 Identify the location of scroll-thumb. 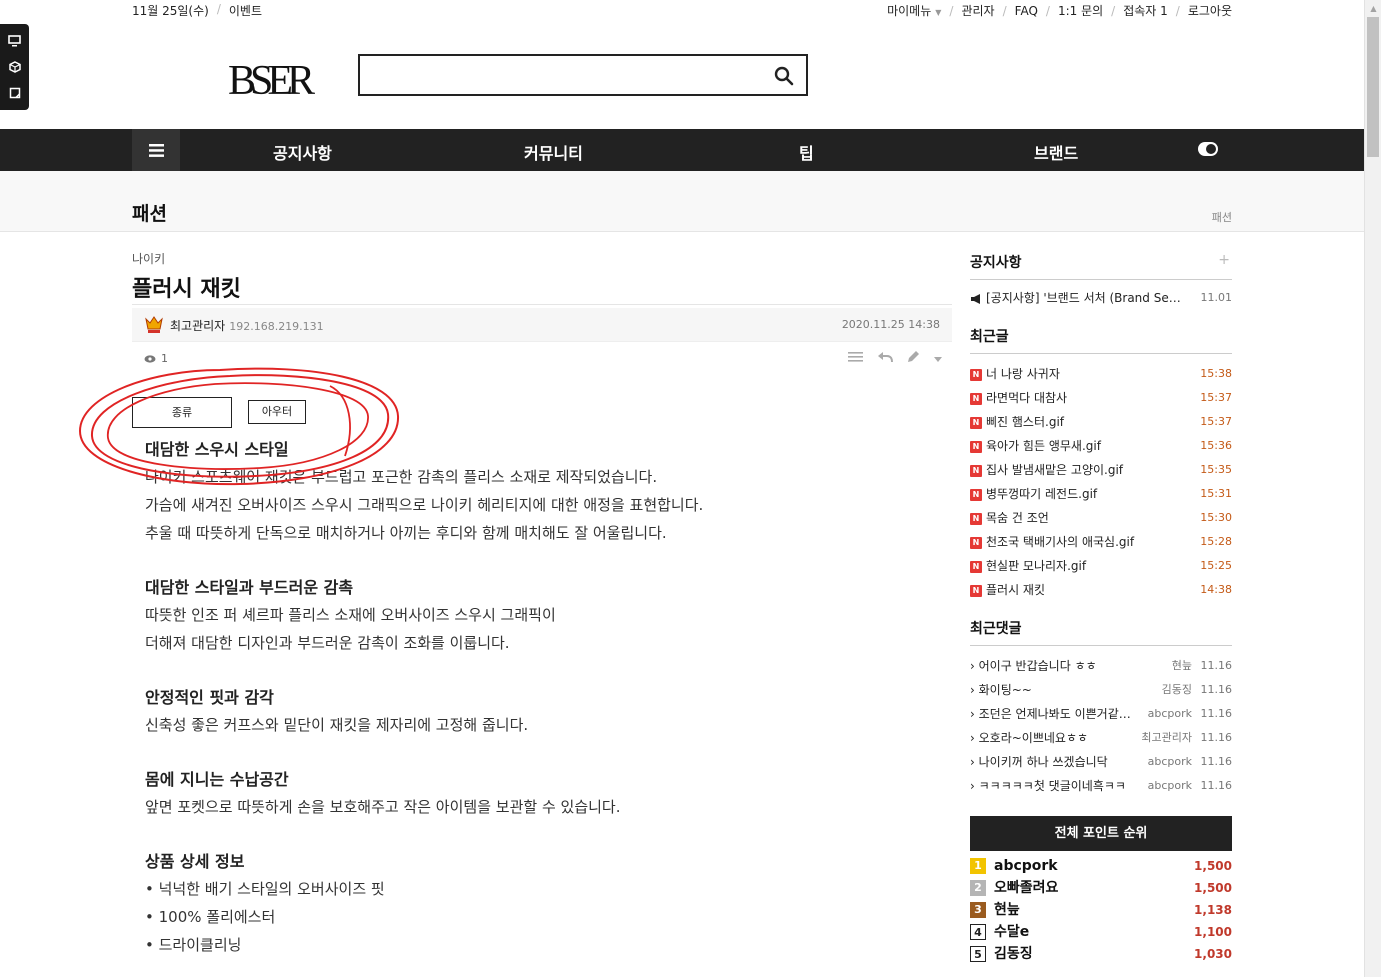
(1373, 87).